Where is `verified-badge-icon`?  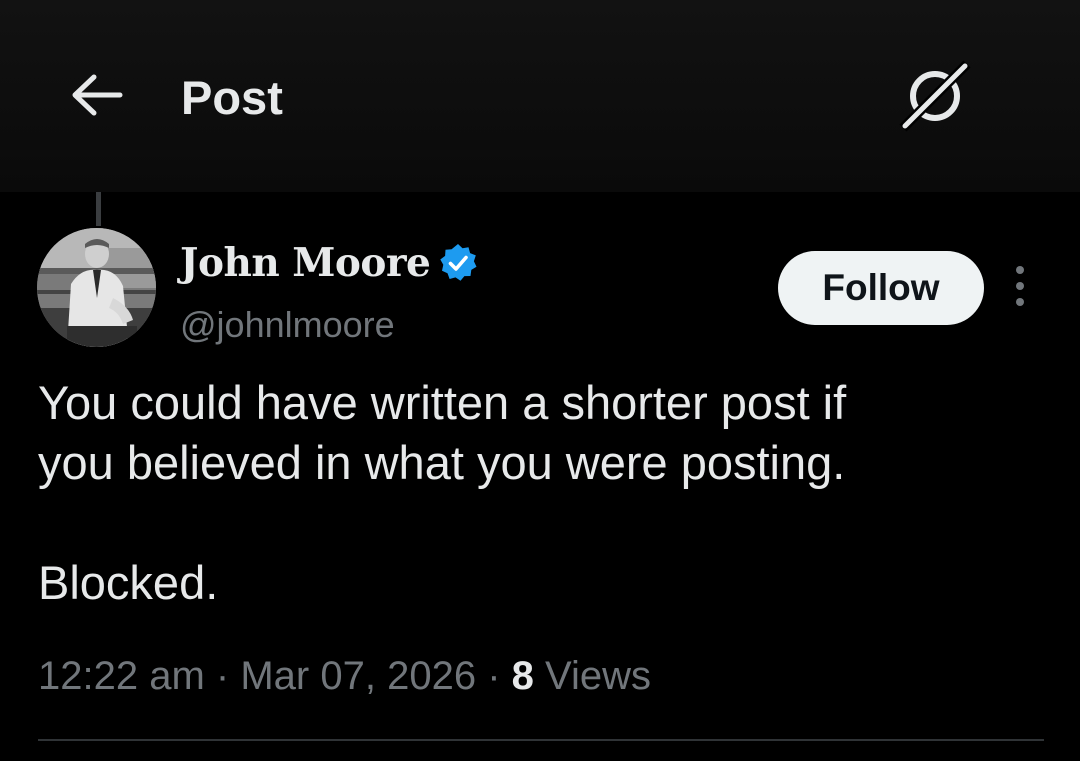 verified-badge-icon is located at coordinates (458, 263).